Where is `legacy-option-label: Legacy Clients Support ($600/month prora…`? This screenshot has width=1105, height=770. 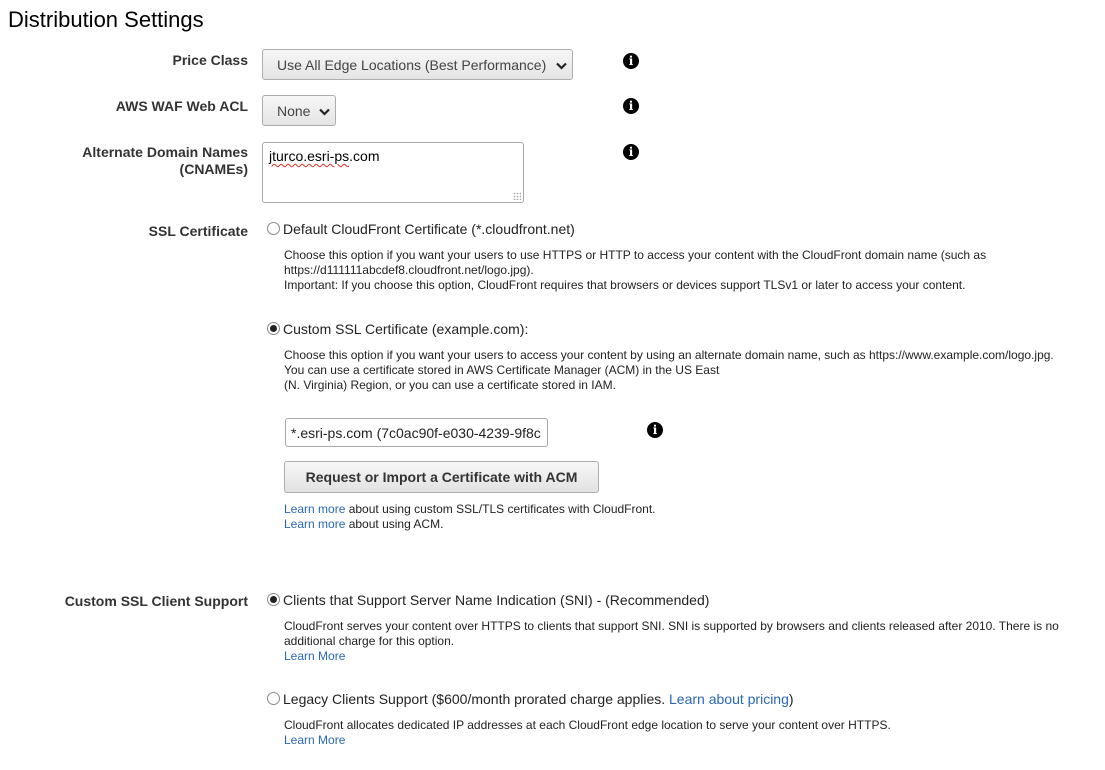
legacy-option-label: Legacy Clients Support ($600/month prora… is located at coordinates (538, 699).